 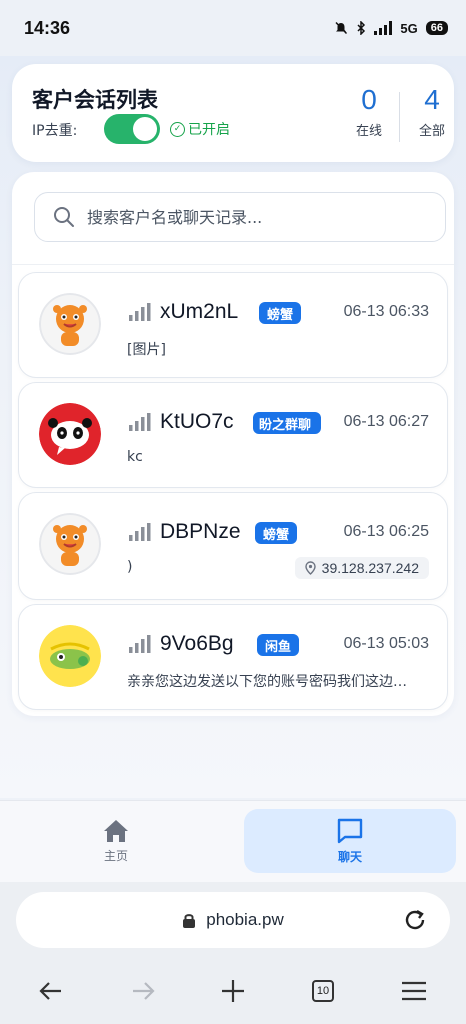 I want to click on search-icon, so click(x=64, y=217).